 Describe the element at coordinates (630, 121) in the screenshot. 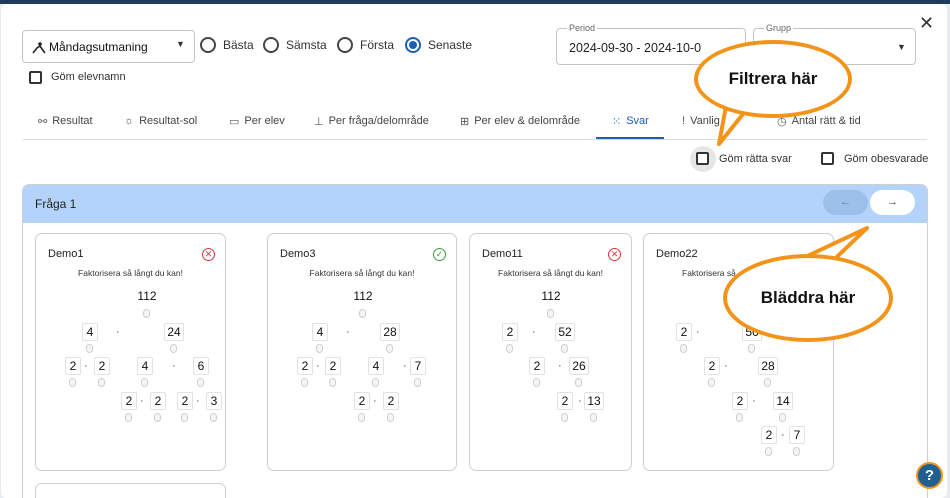

I see `tab-svar: ⁙ Svar` at that location.